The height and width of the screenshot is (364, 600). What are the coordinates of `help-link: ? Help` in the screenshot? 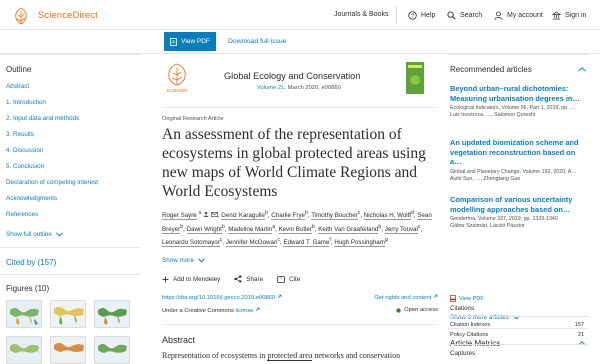 It's located at (421, 15).